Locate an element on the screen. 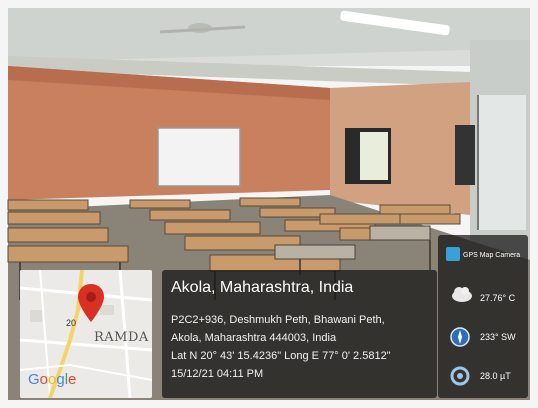  app-name: GPS Map Camera is located at coordinates (492, 255).